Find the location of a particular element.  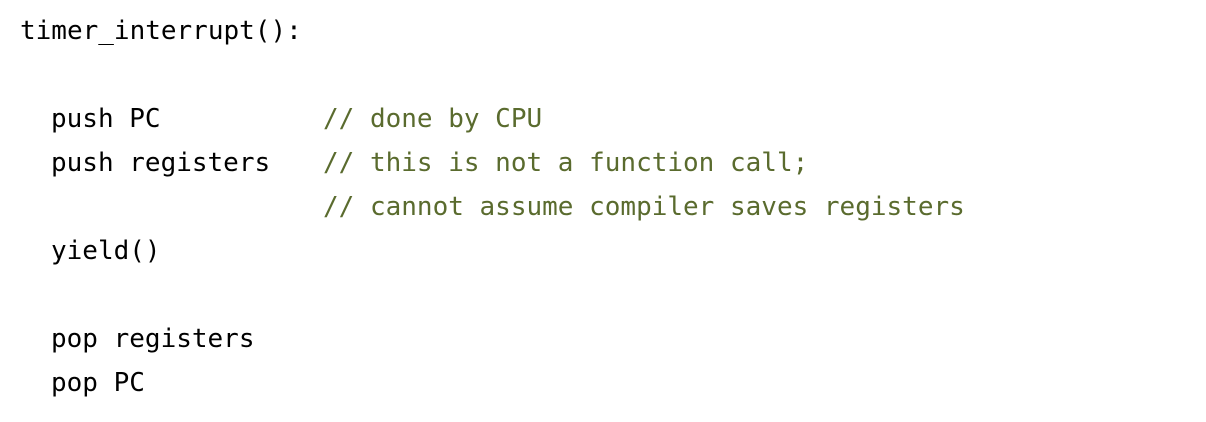

code-statement: pop PC is located at coordinates (98, 383).